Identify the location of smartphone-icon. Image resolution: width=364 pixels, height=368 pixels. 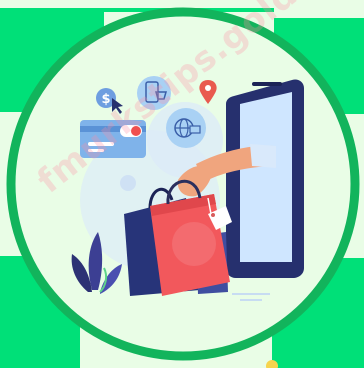
(265, 179).